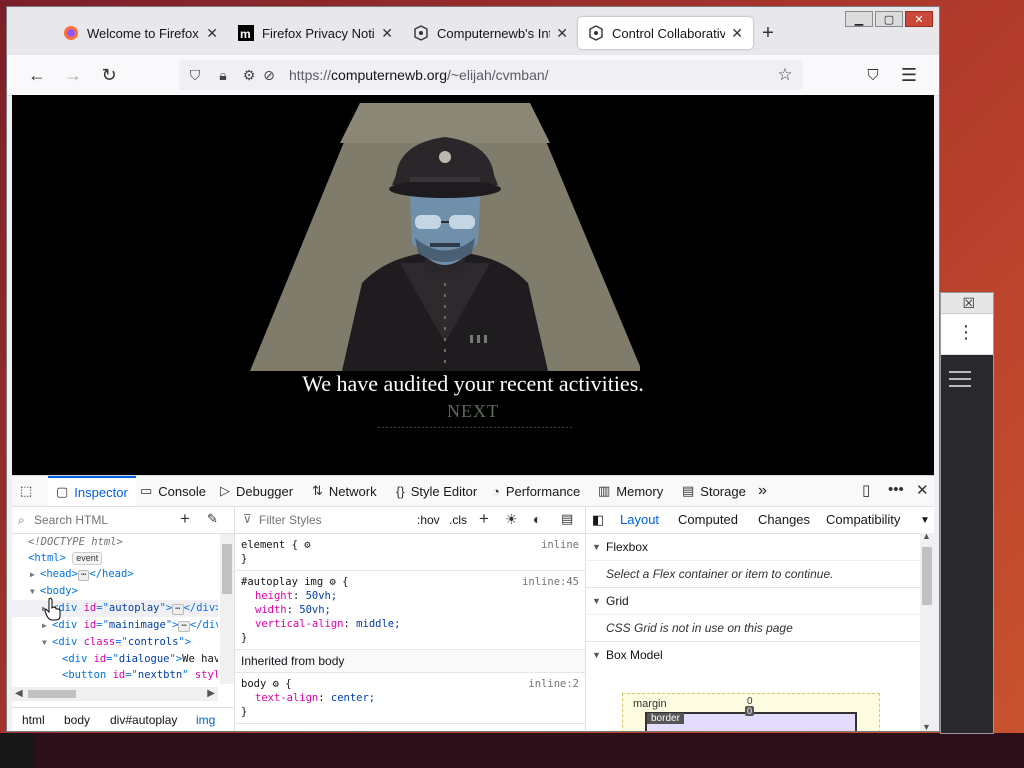 The width and height of the screenshot is (1024, 768). Describe the element at coordinates (889, 19) in the screenshot. I see `maximize-button: ▢` at that location.